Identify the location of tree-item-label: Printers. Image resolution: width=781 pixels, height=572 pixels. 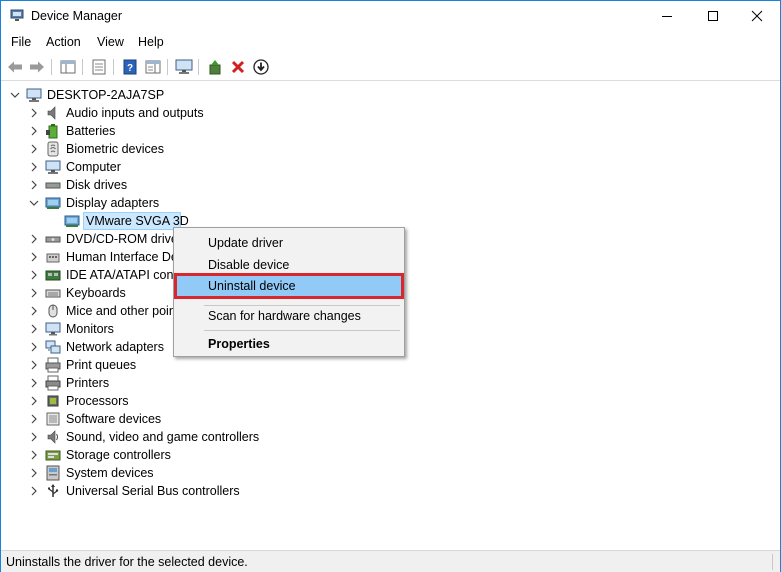
(88, 383).